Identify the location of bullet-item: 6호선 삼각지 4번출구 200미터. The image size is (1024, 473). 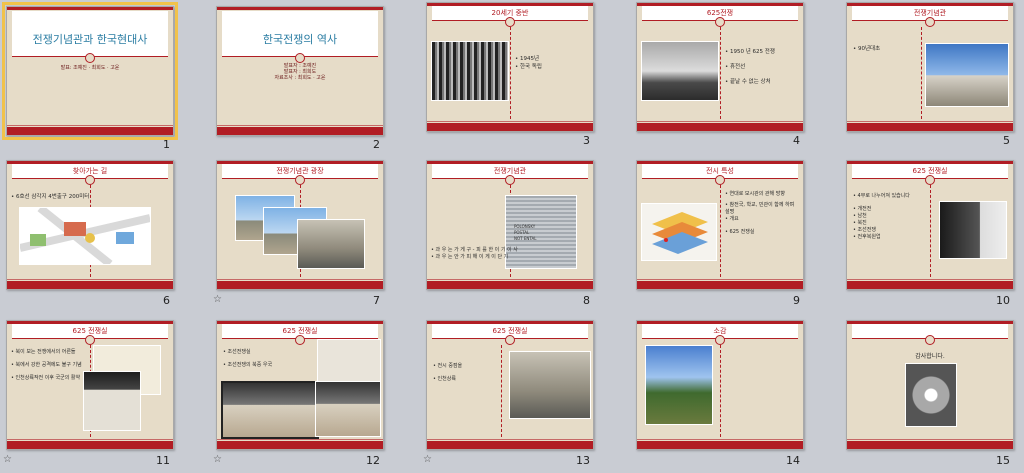
(50, 197).